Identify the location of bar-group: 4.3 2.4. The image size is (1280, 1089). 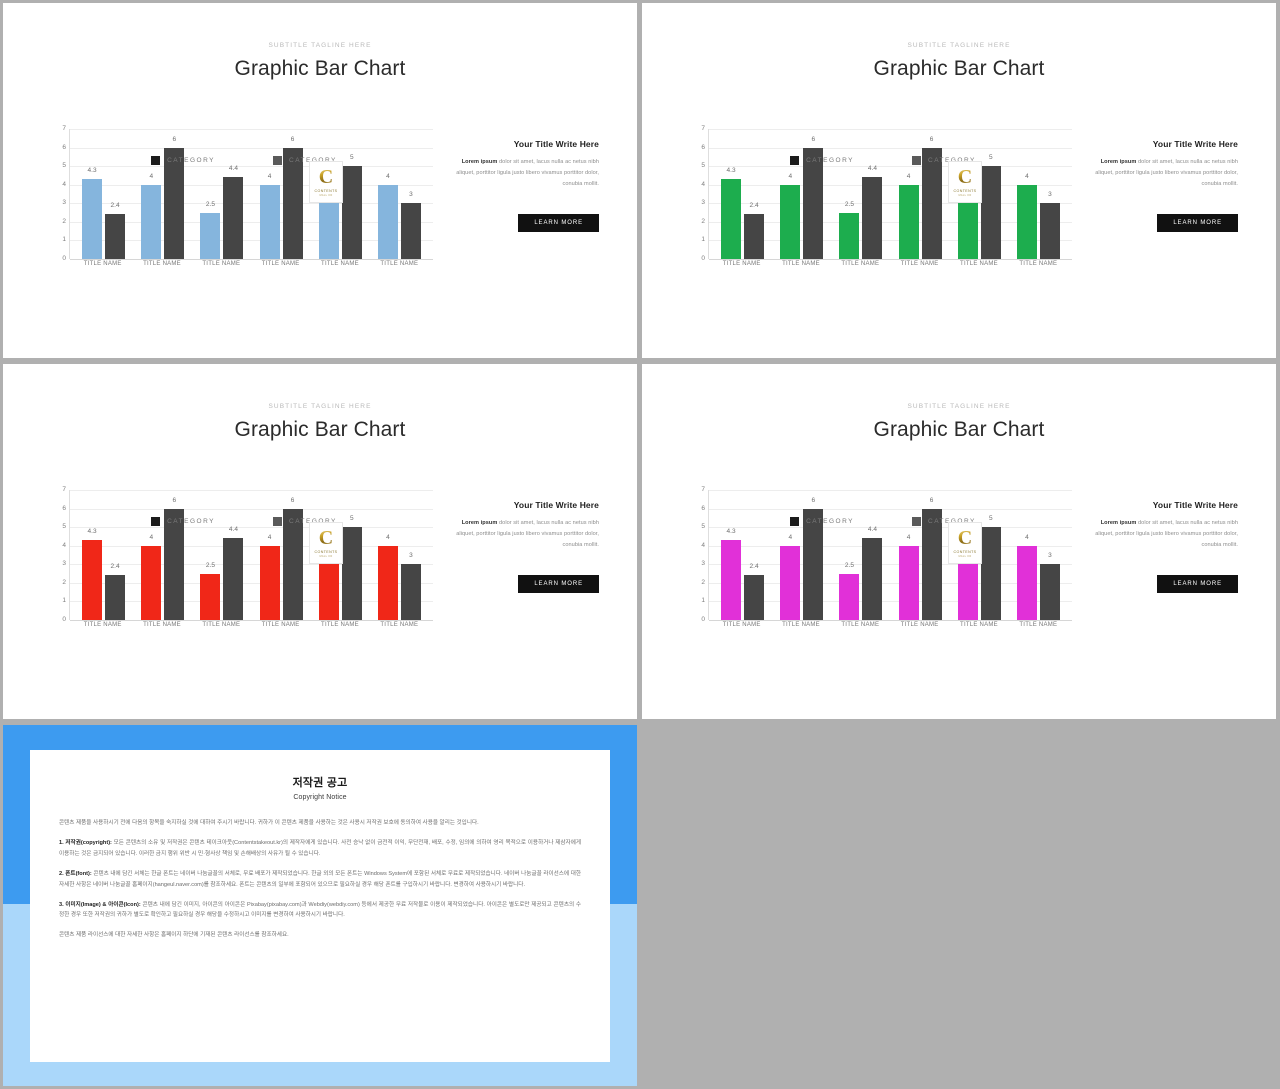
(103, 194).